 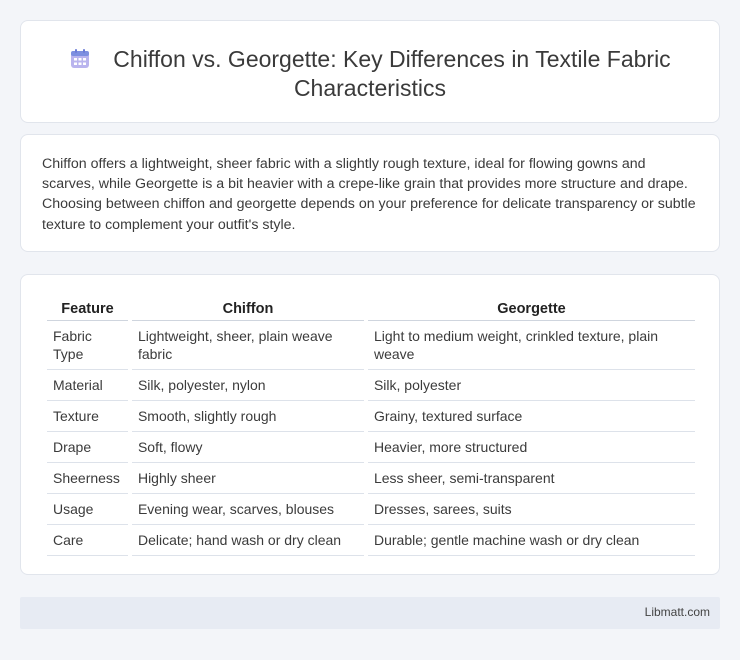 I want to click on georgette-cell: Dresses, sarees, suits, so click(x=531, y=509).